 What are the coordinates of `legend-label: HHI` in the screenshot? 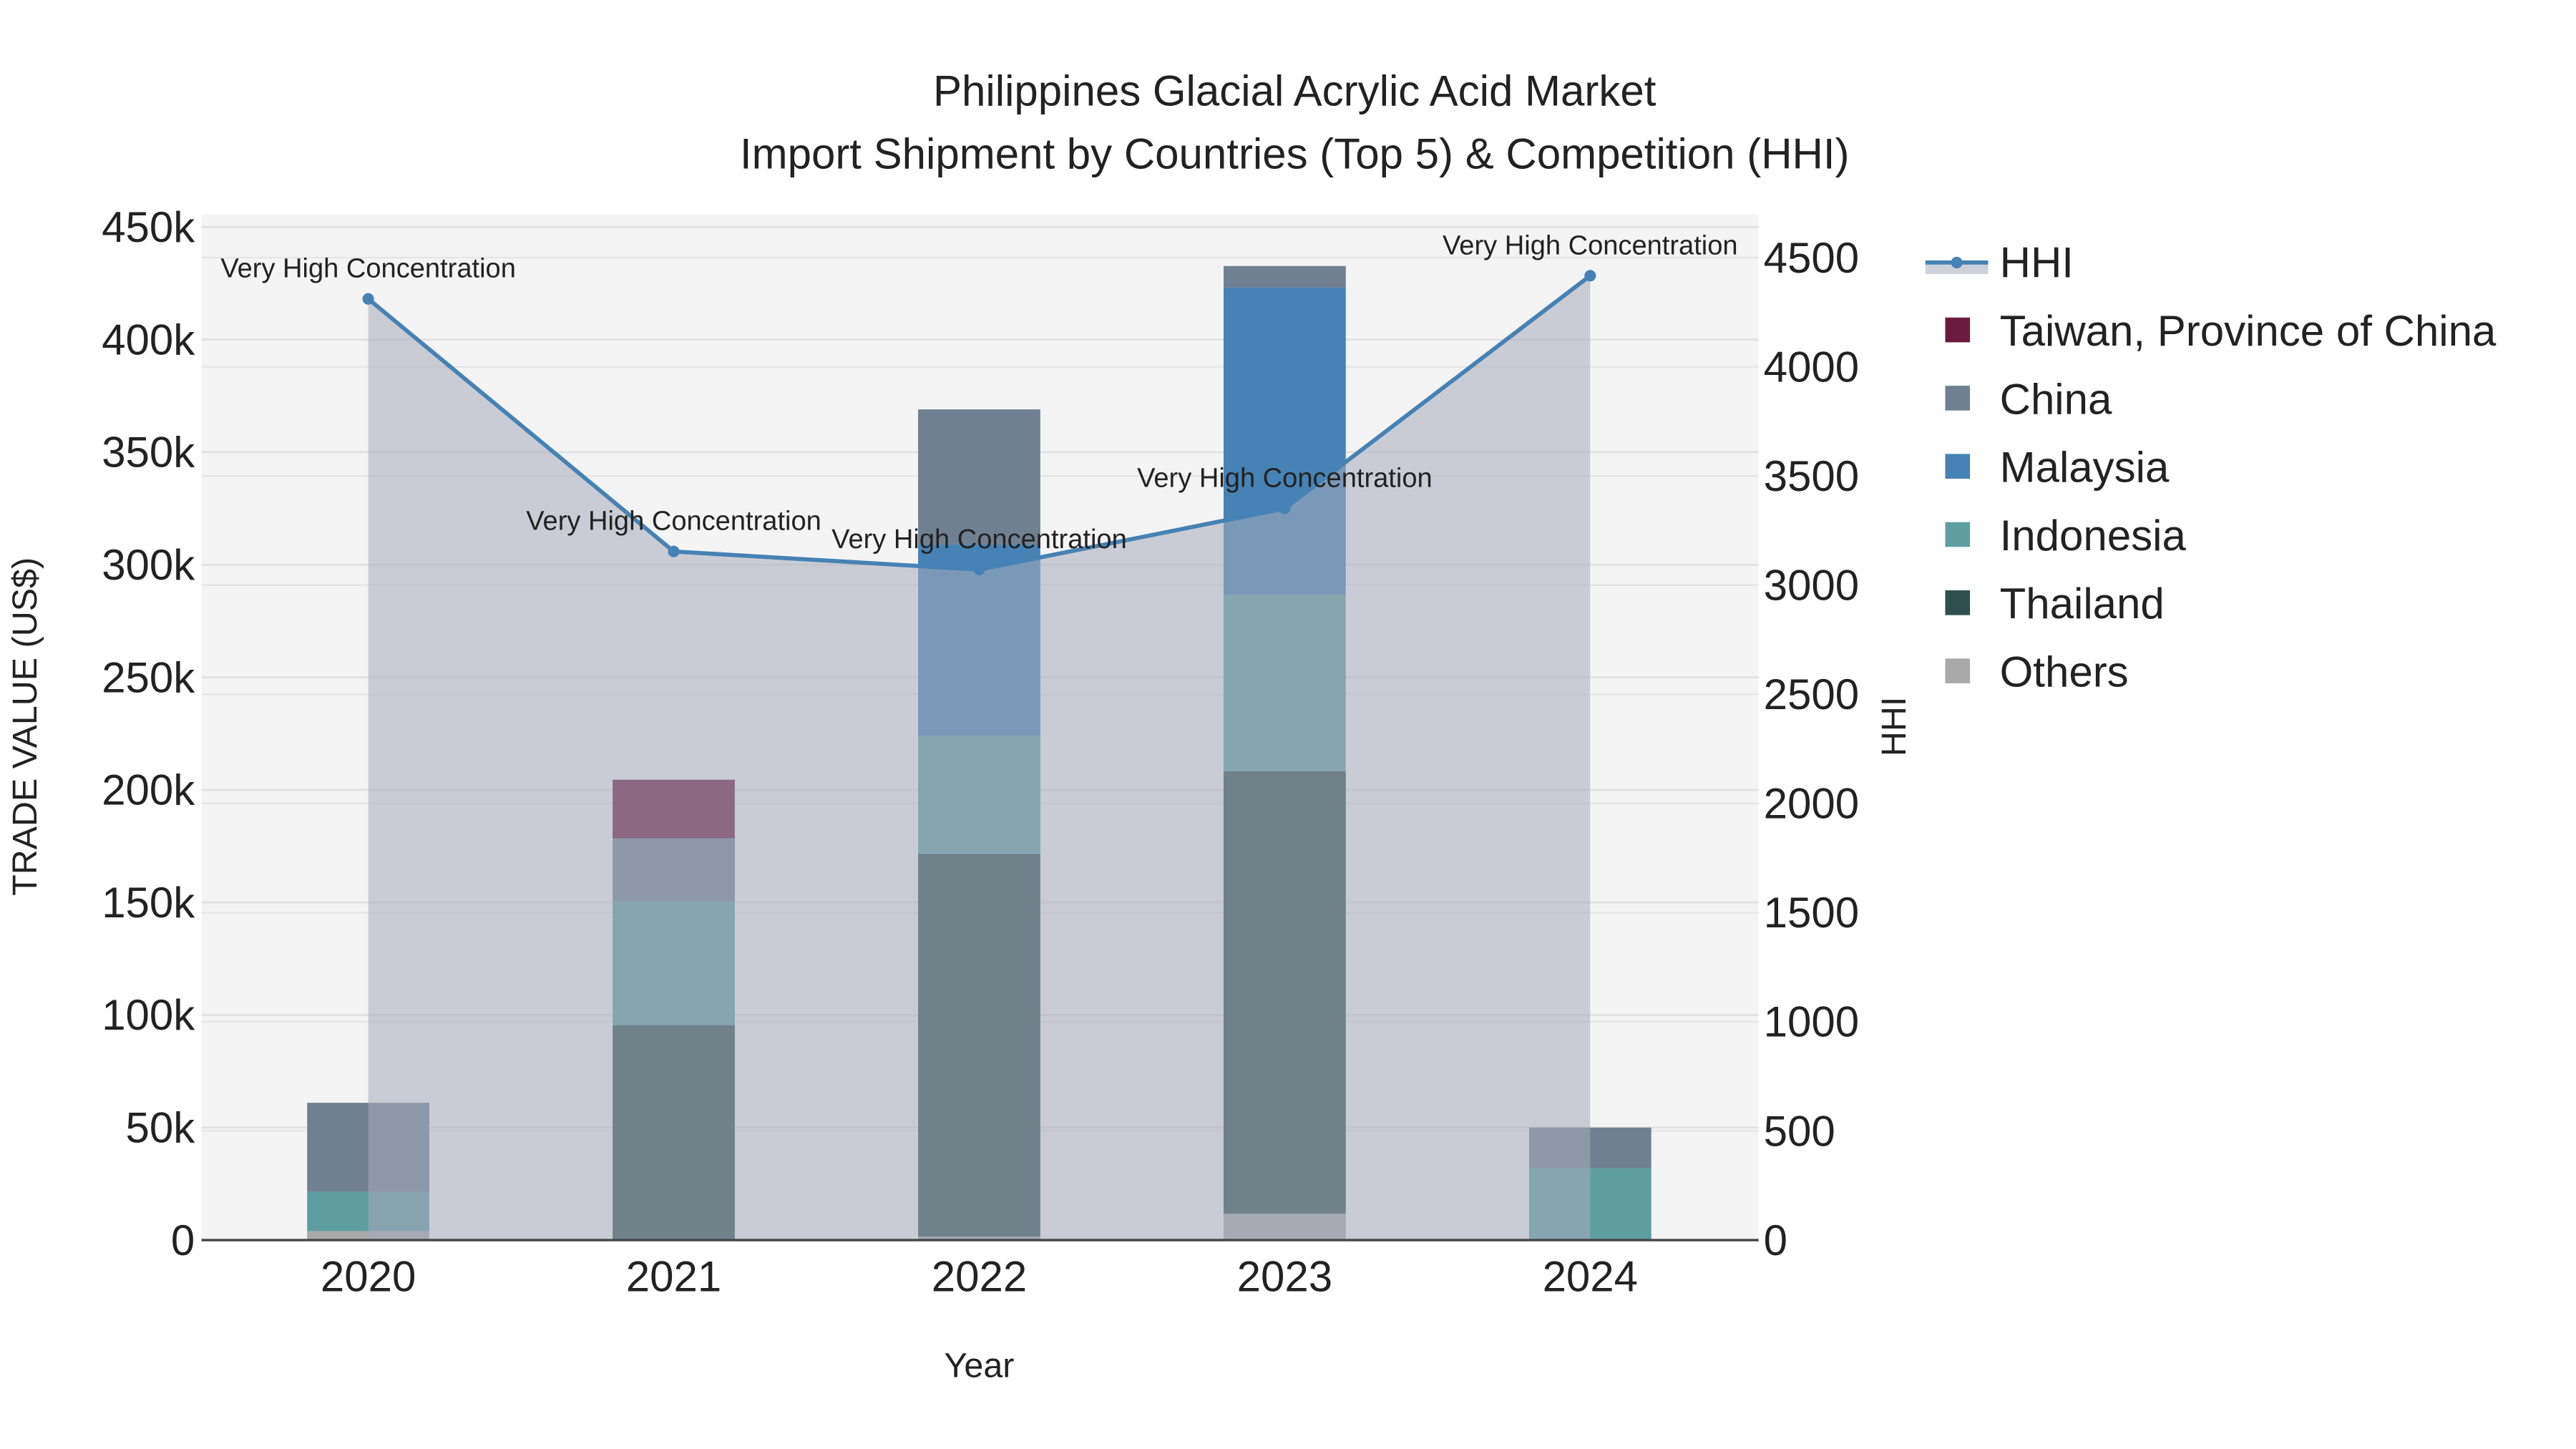 It's located at (2037, 263).